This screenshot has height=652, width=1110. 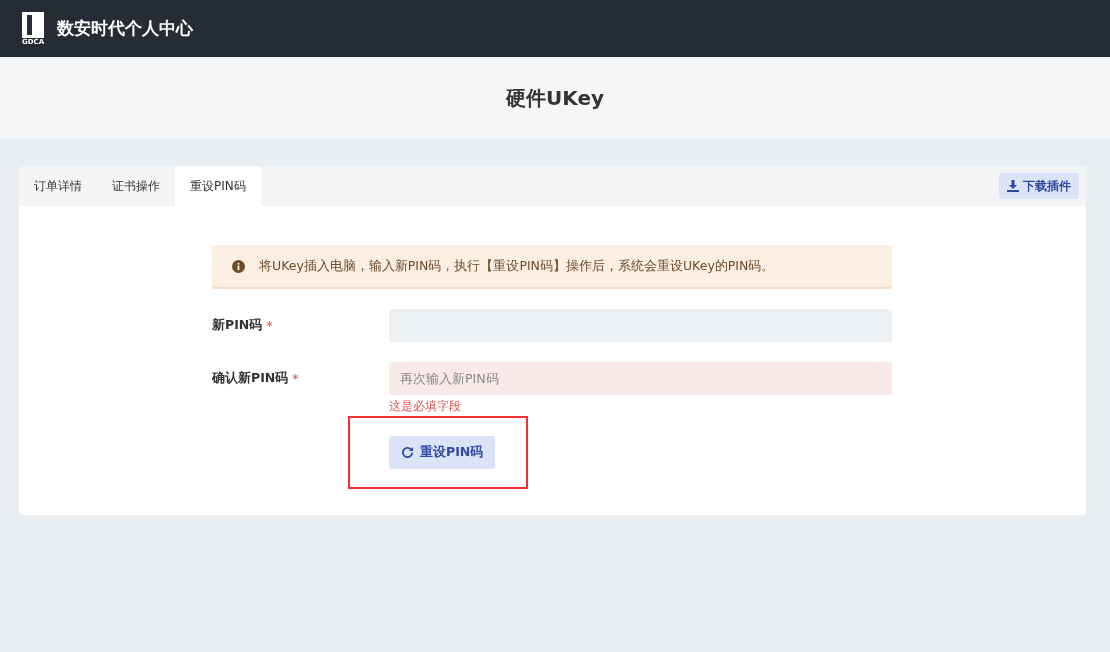 What do you see at coordinates (125, 28) in the screenshot?
I see `site-title: 数安时代个人中心` at bounding box center [125, 28].